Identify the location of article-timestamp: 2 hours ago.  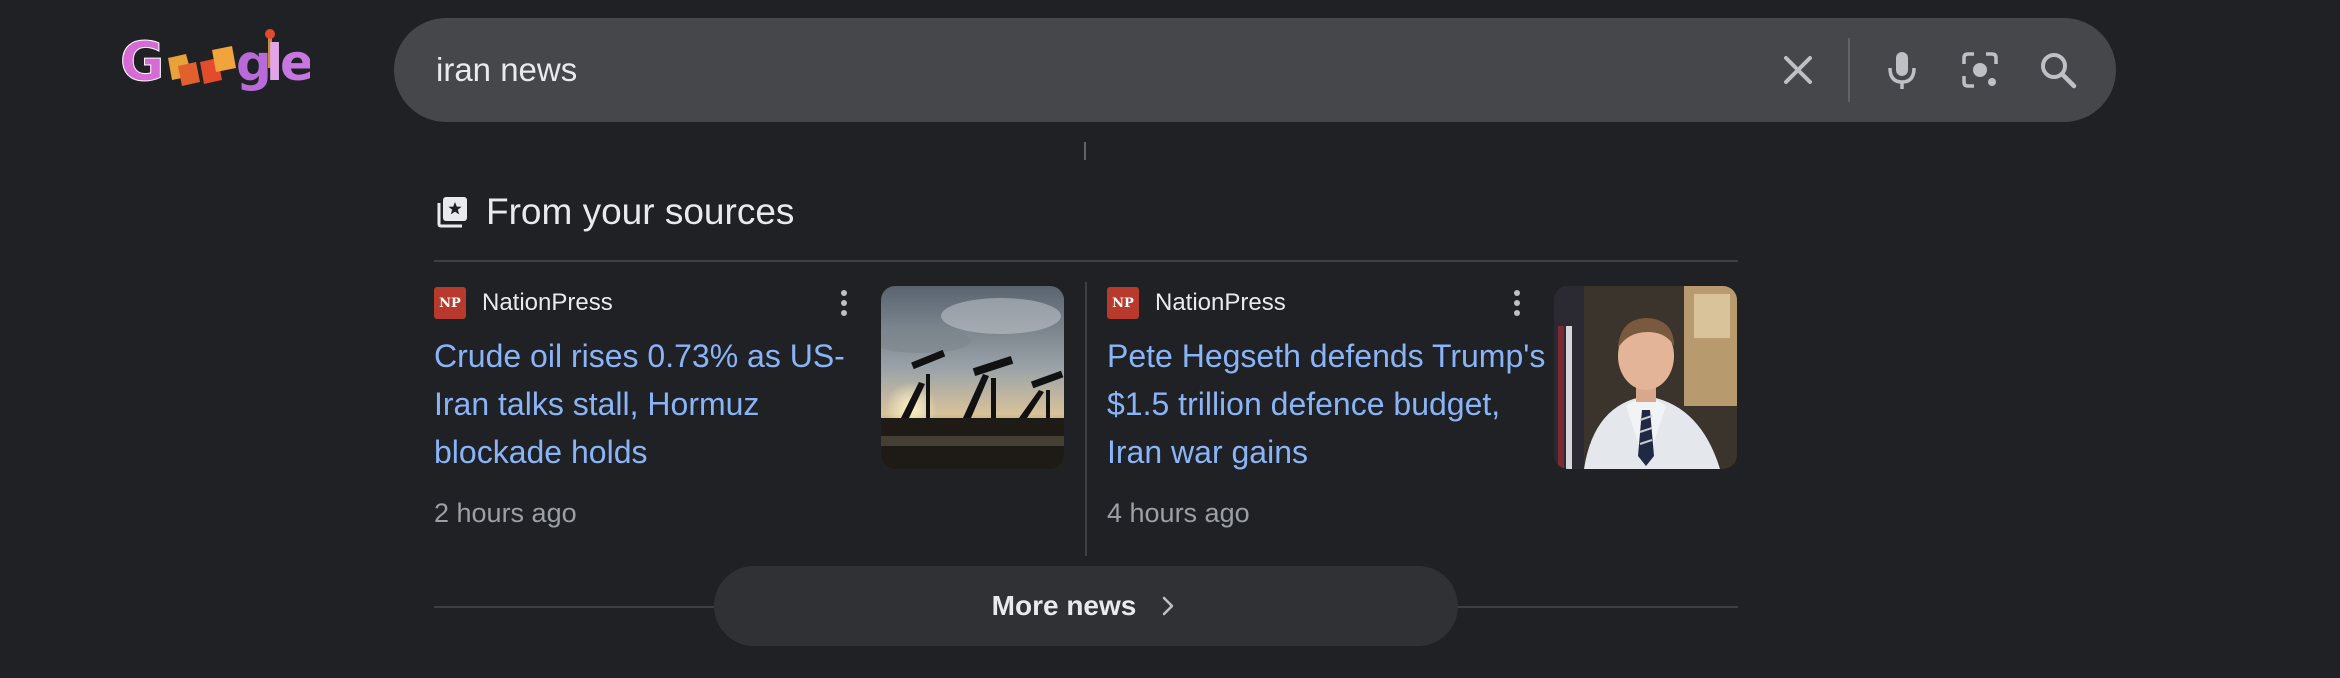
(505, 513).